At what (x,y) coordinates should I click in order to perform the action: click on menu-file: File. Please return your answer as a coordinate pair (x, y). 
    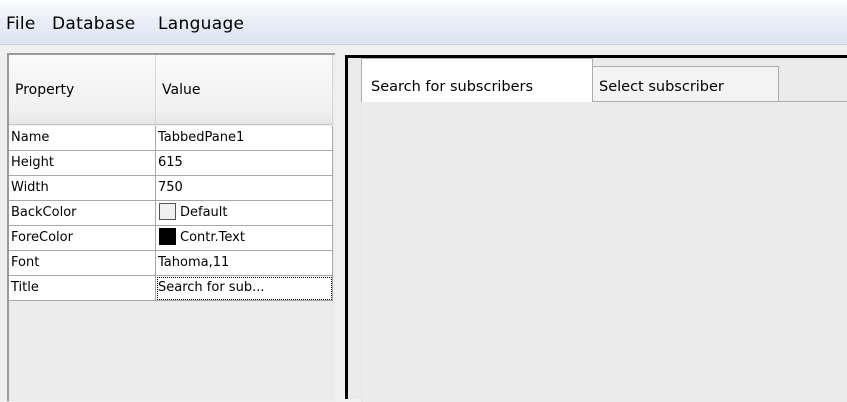
    Looking at the image, I should click on (21, 24).